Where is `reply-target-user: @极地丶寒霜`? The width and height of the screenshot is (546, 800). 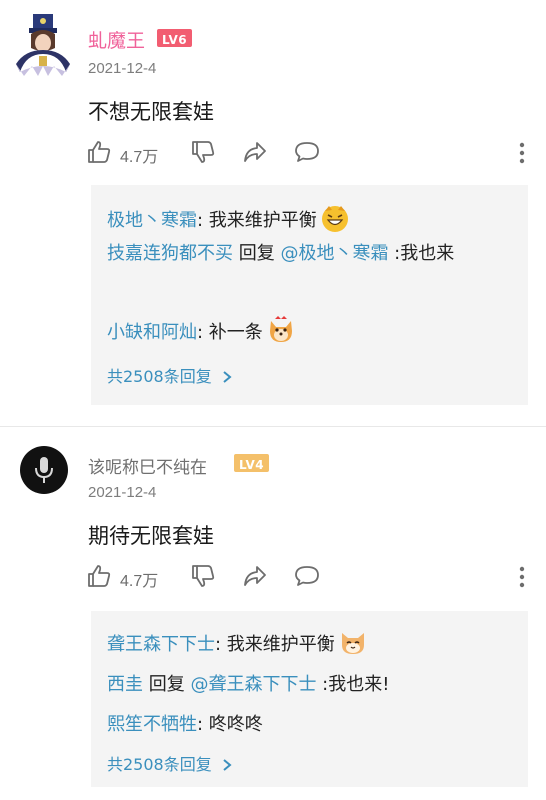 reply-target-user: @极地丶寒霜 is located at coordinates (334, 253).